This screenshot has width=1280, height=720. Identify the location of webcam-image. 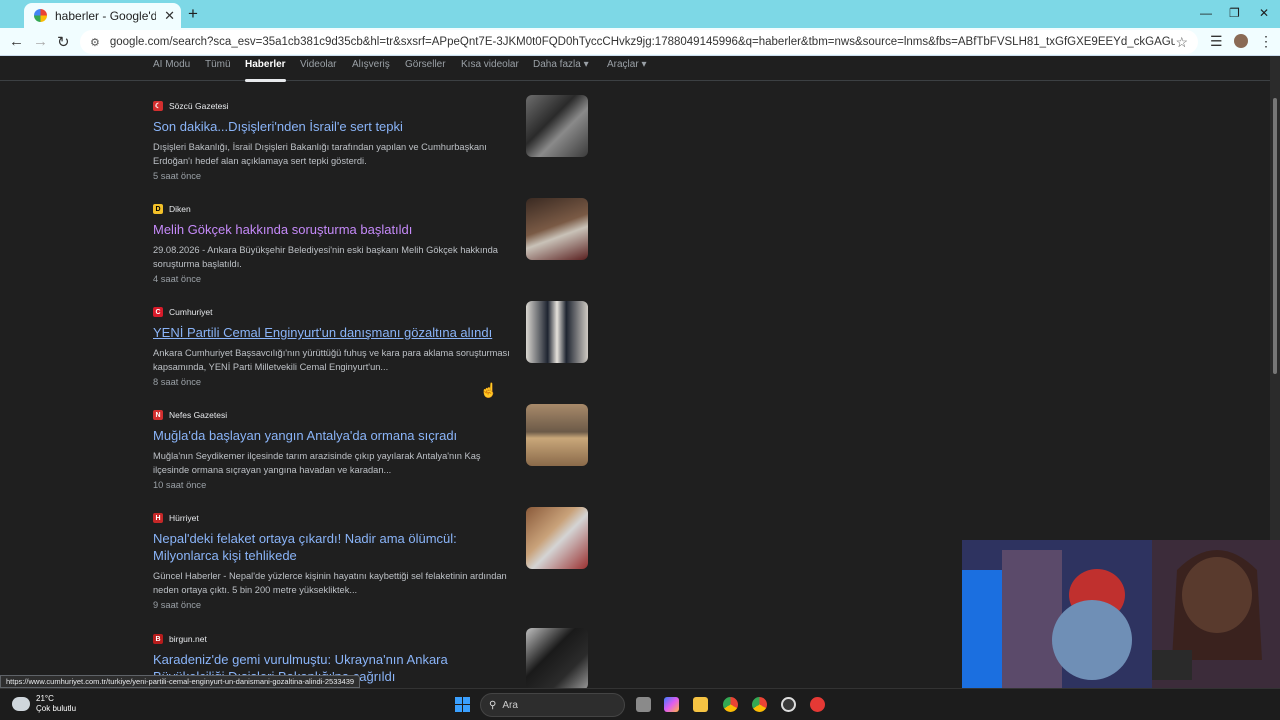
(1121, 614).